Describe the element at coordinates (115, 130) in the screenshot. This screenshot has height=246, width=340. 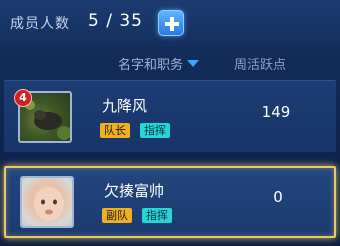
I see `role-tag: 队长` at that location.